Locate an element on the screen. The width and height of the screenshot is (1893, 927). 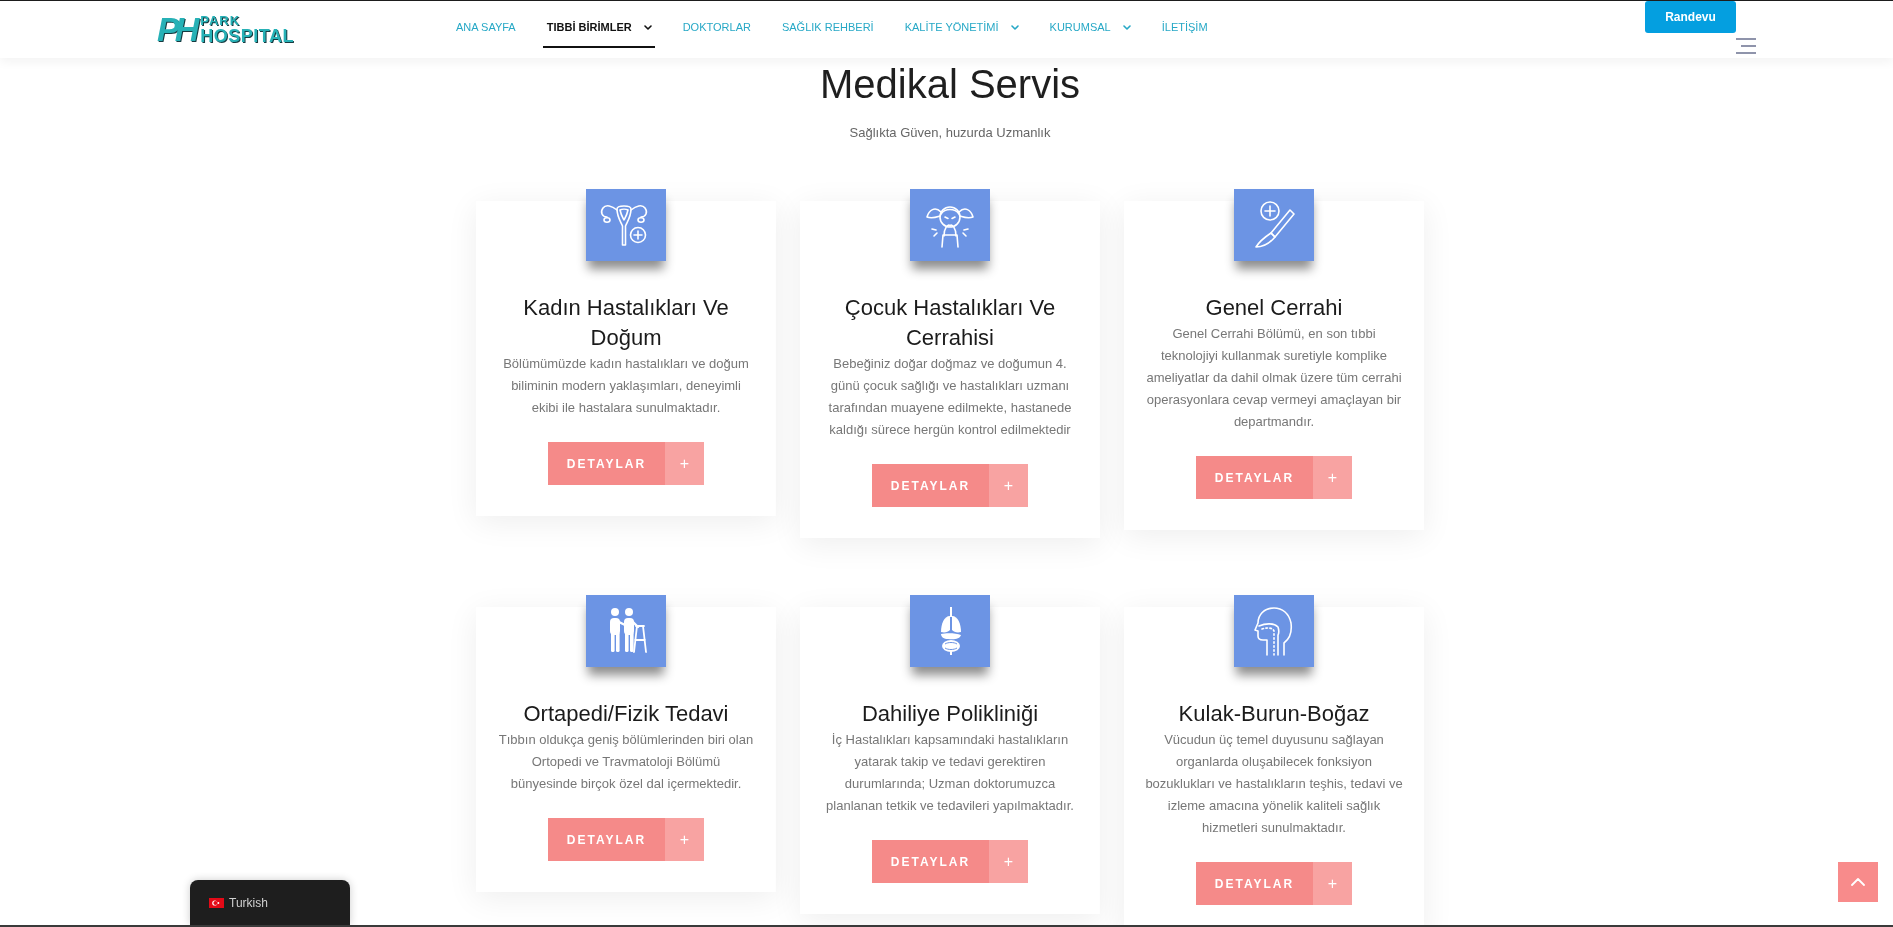
nav-link: SAĞLIK REHBERİ is located at coordinates (827, 28).